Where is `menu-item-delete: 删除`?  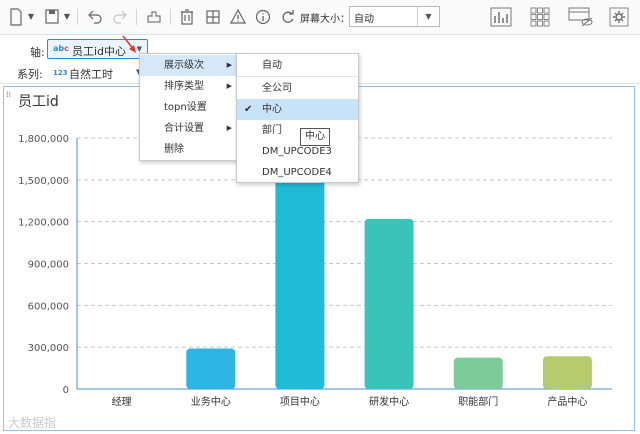
menu-item-delete: 删除 is located at coordinates (189, 149).